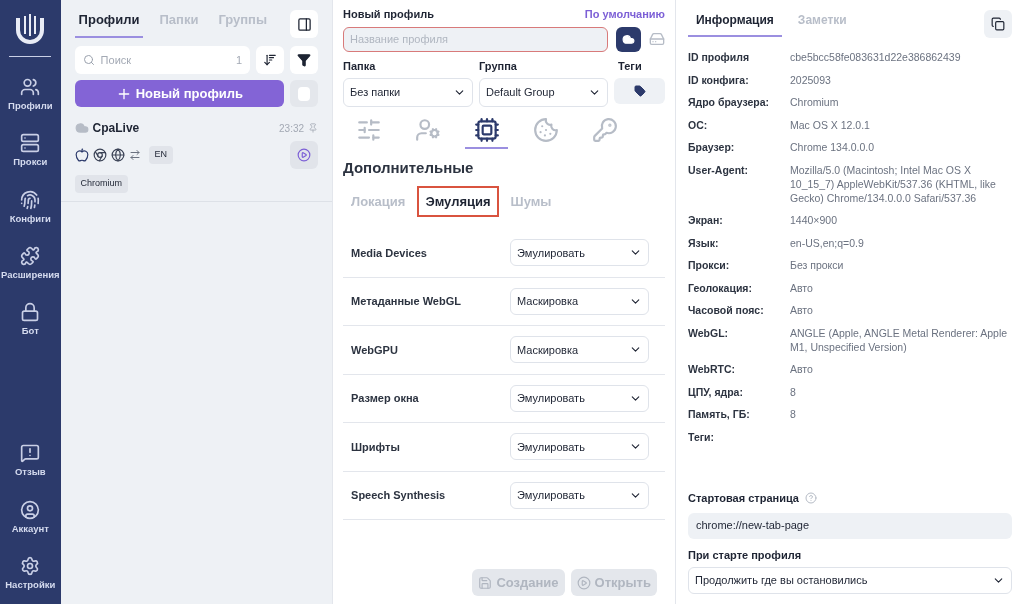  I want to click on nav-item: Бот, so click(30, 320).